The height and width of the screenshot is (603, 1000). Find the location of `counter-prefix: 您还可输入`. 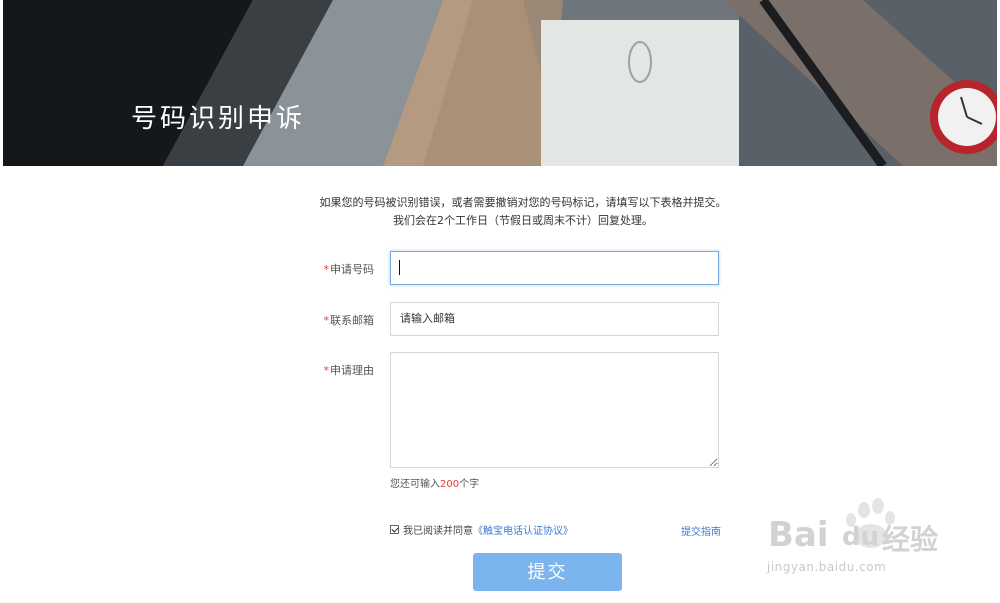

counter-prefix: 您还可输入 is located at coordinates (415, 484).